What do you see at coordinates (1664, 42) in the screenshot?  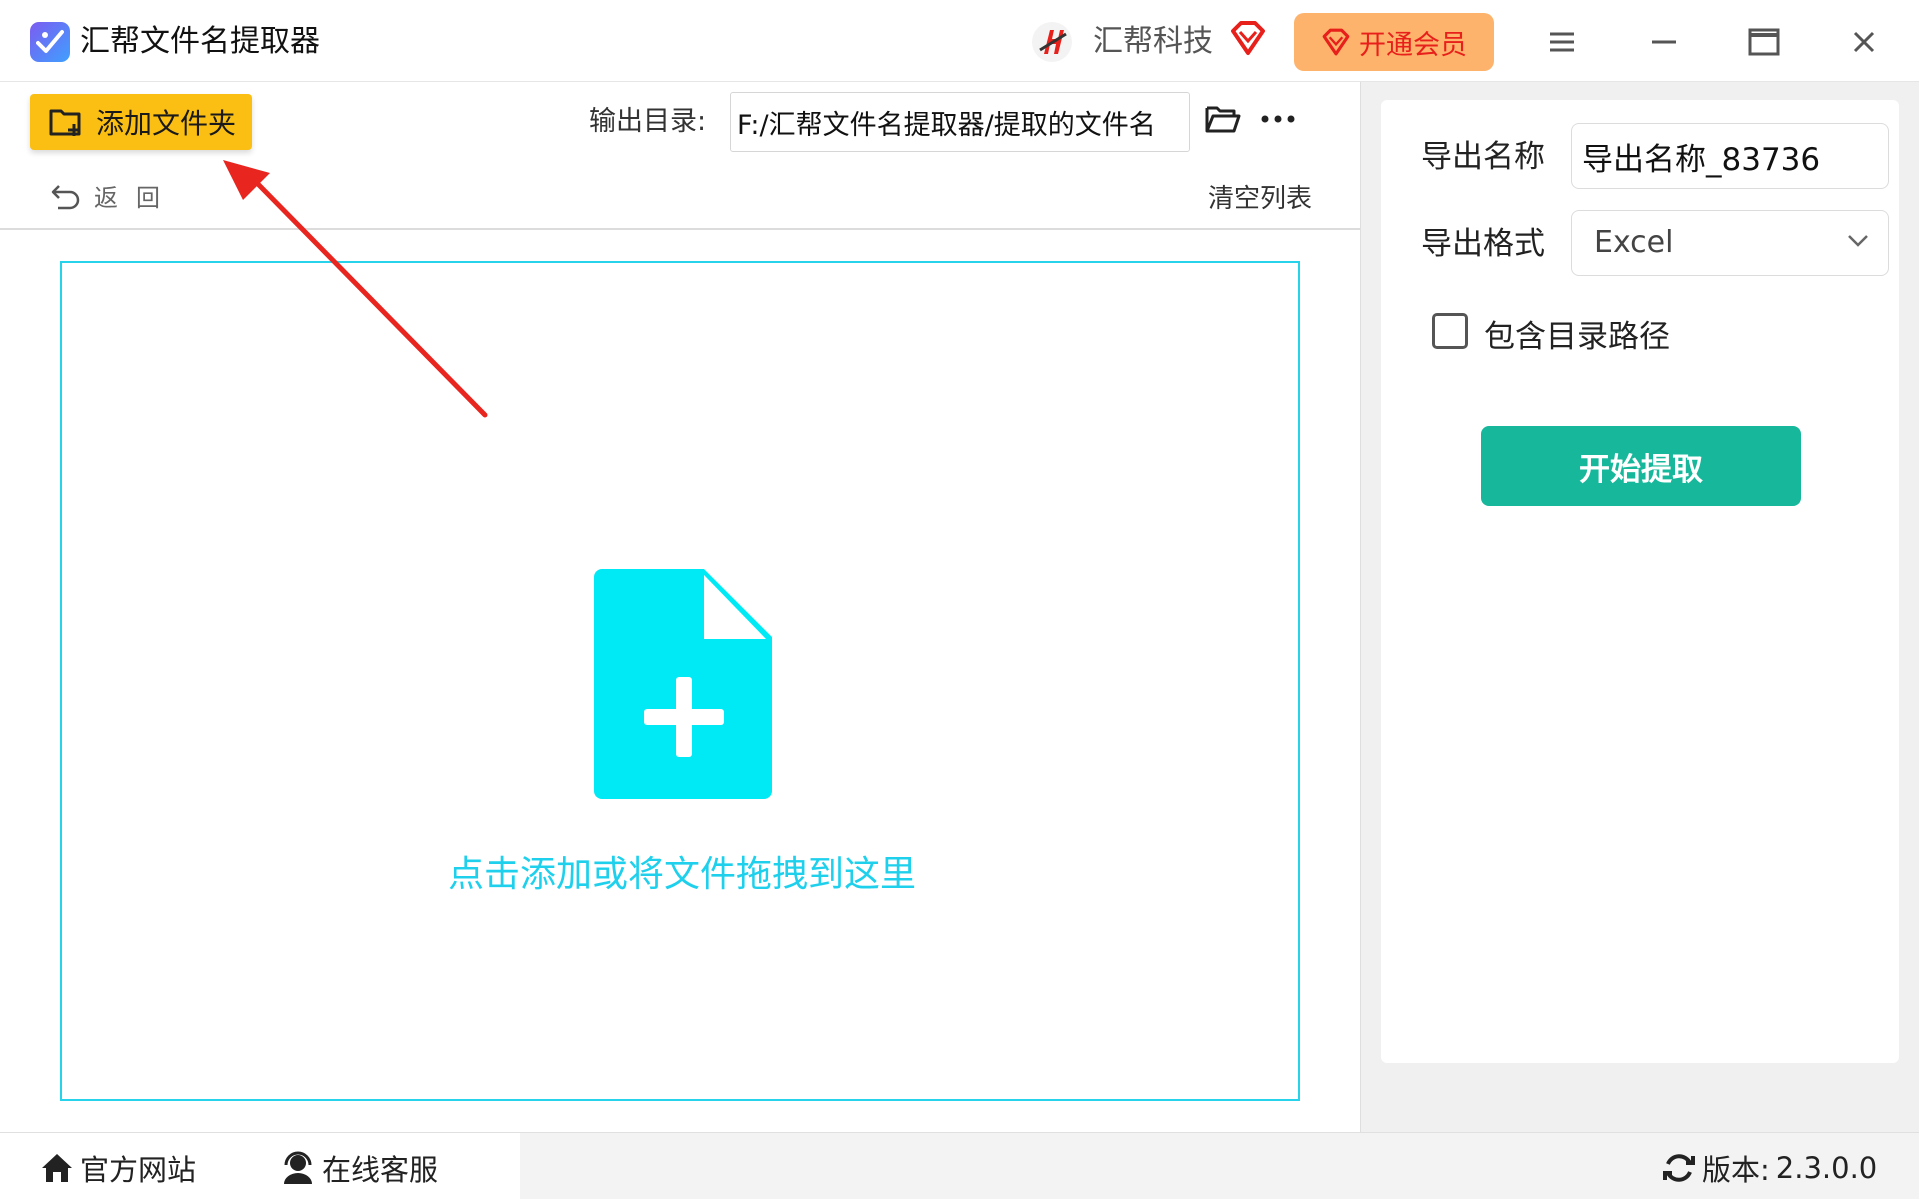 I see `minimize-icon` at bounding box center [1664, 42].